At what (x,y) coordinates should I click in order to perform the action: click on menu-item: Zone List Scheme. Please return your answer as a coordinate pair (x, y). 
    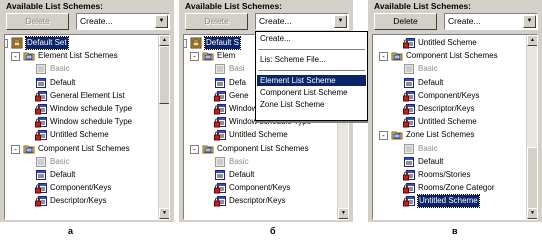
    Looking at the image, I should click on (311, 104).